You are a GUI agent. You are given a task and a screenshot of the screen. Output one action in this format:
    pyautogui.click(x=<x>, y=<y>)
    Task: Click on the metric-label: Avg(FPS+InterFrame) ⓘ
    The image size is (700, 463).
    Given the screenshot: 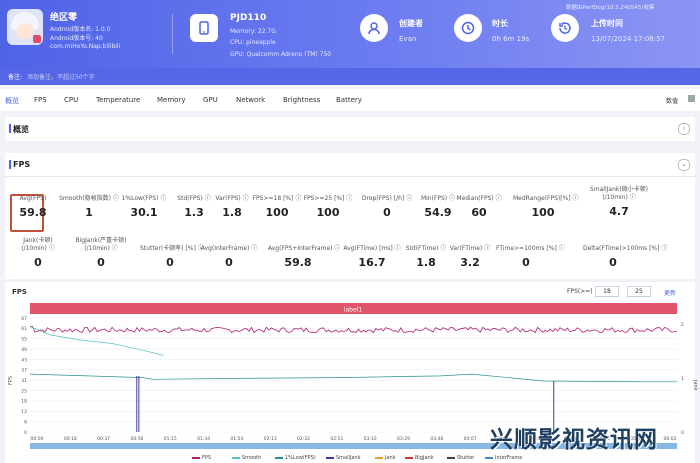 What is the action you would take?
    pyautogui.click(x=304, y=248)
    